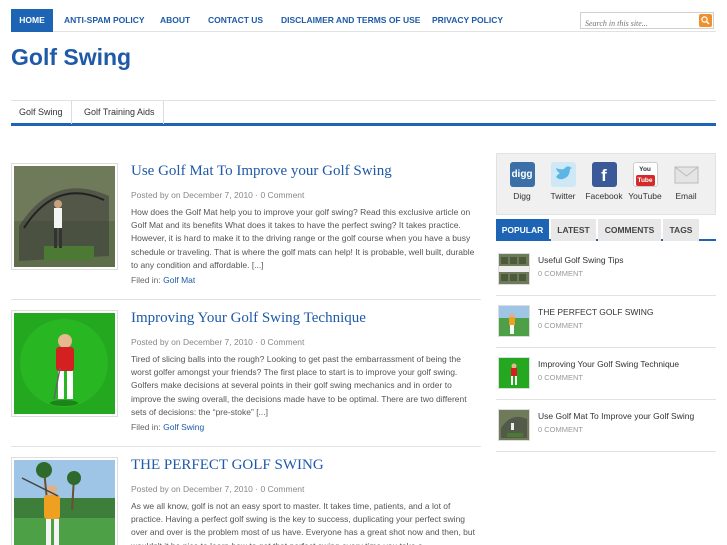 This screenshot has height=545, width=727. What do you see at coordinates (522, 174) in the screenshot?
I see `digg-icon: digg` at bounding box center [522, 174].